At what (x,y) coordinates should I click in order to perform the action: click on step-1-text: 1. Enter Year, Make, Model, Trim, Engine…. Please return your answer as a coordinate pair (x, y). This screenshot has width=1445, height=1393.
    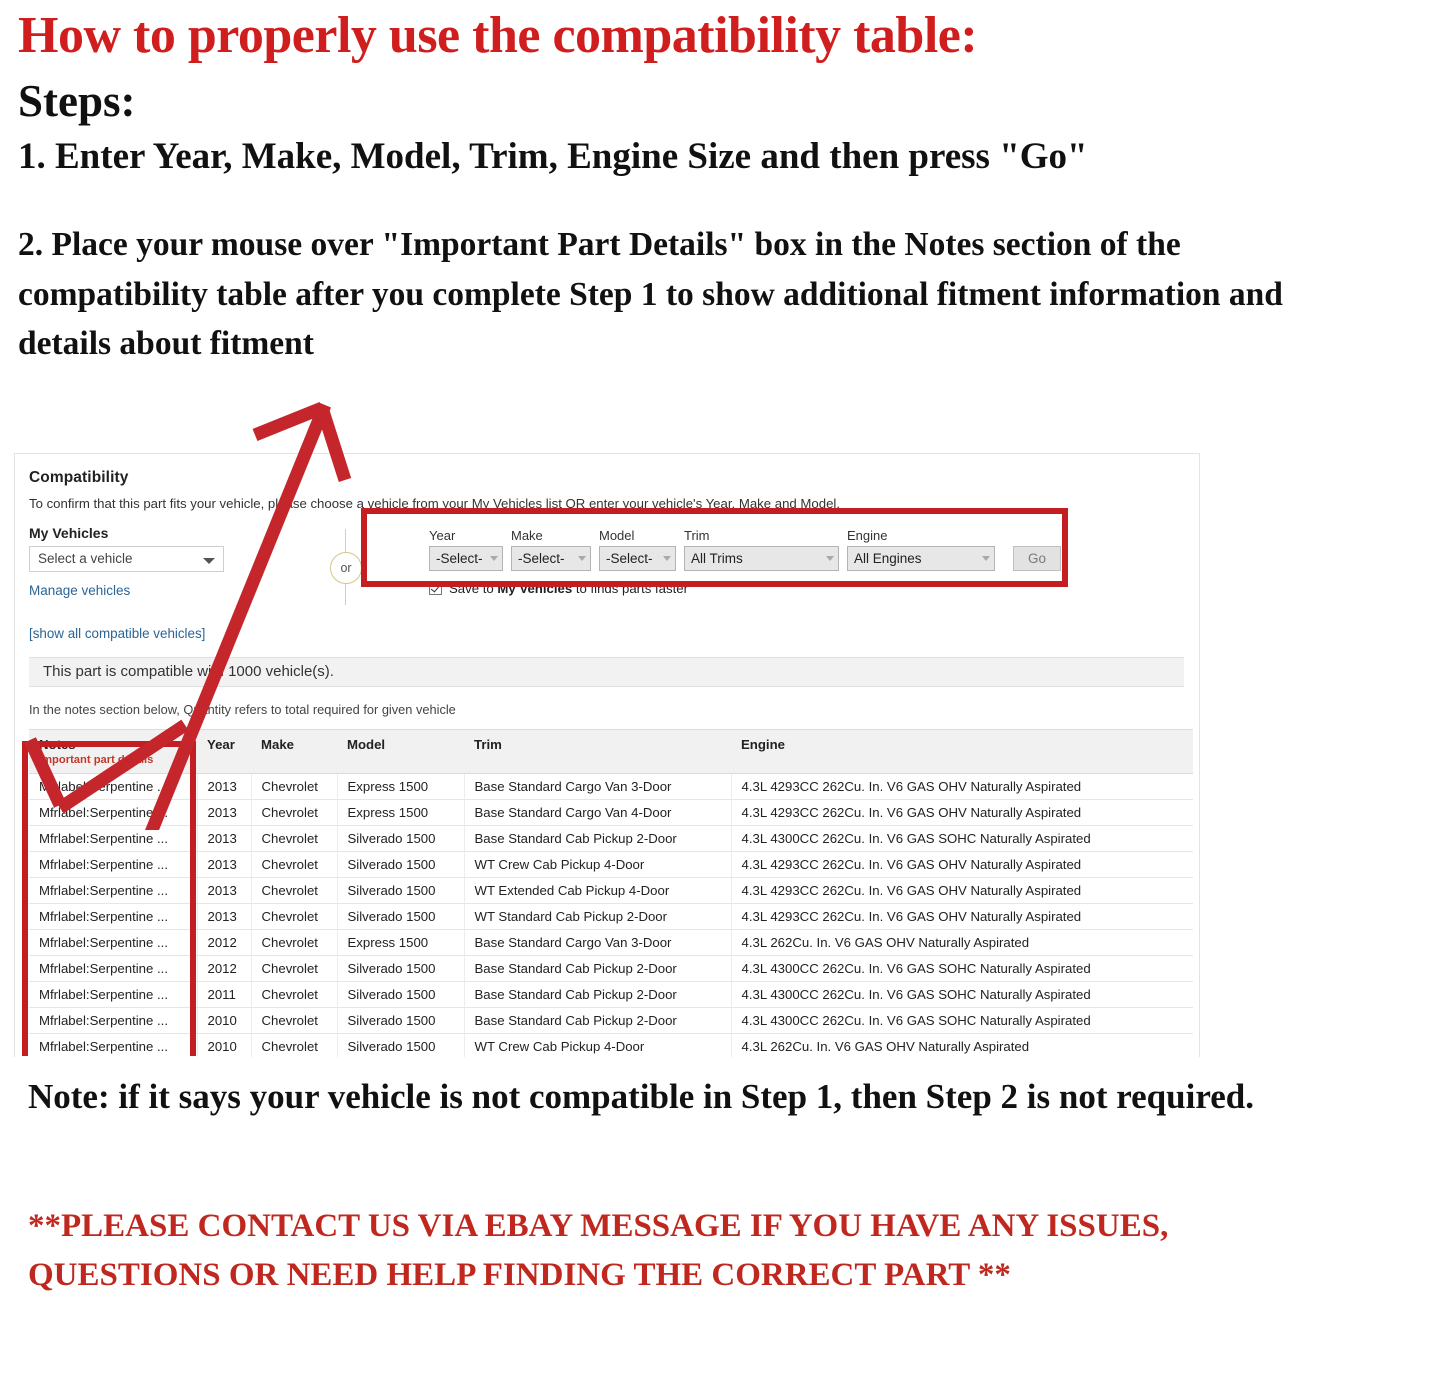
    Looking at the image, I should click on (553, 157).